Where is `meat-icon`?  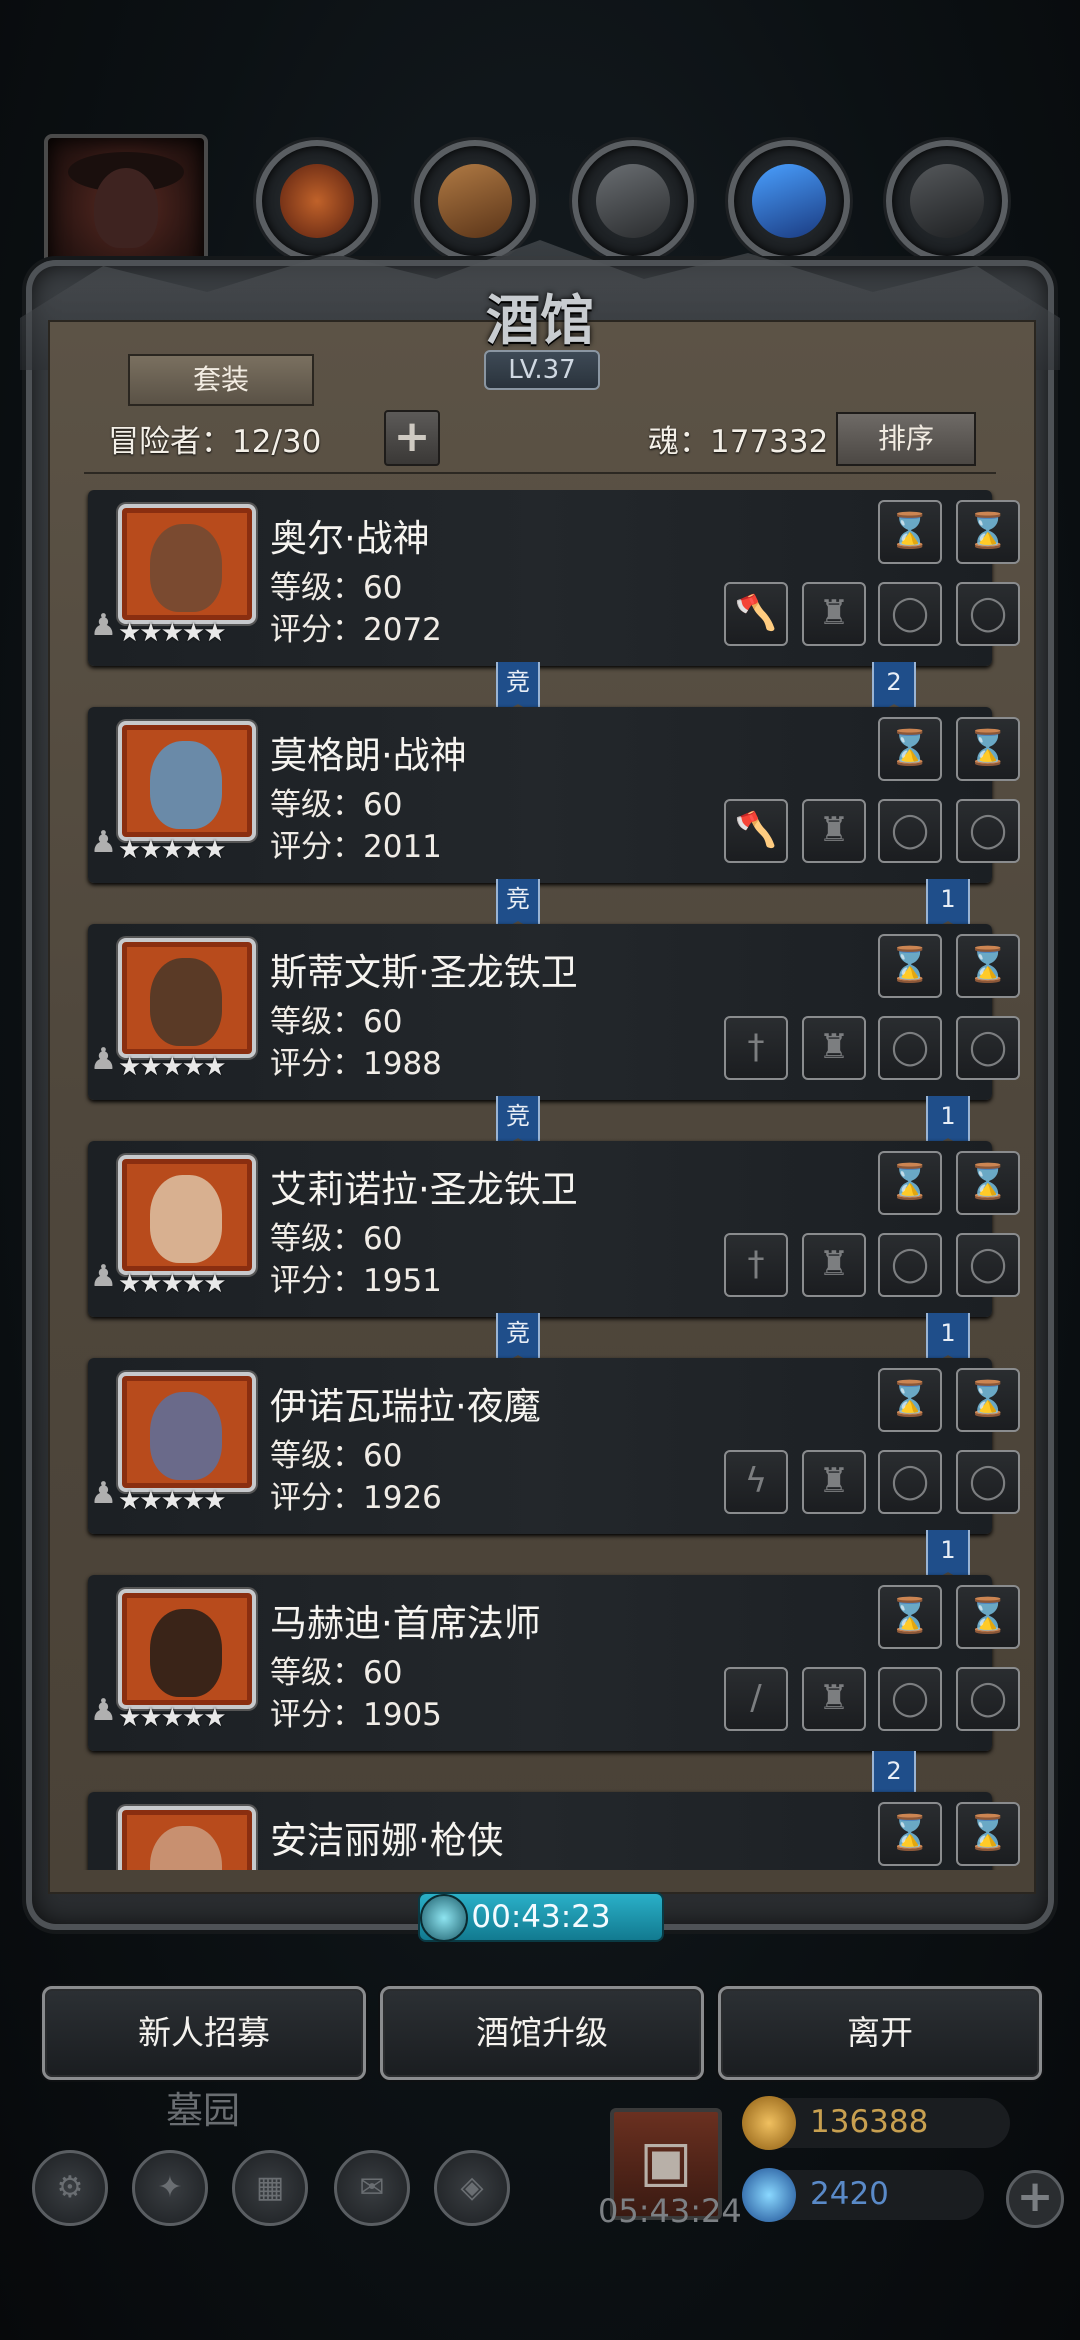
meat-icon is located at coordinates (317, 201).